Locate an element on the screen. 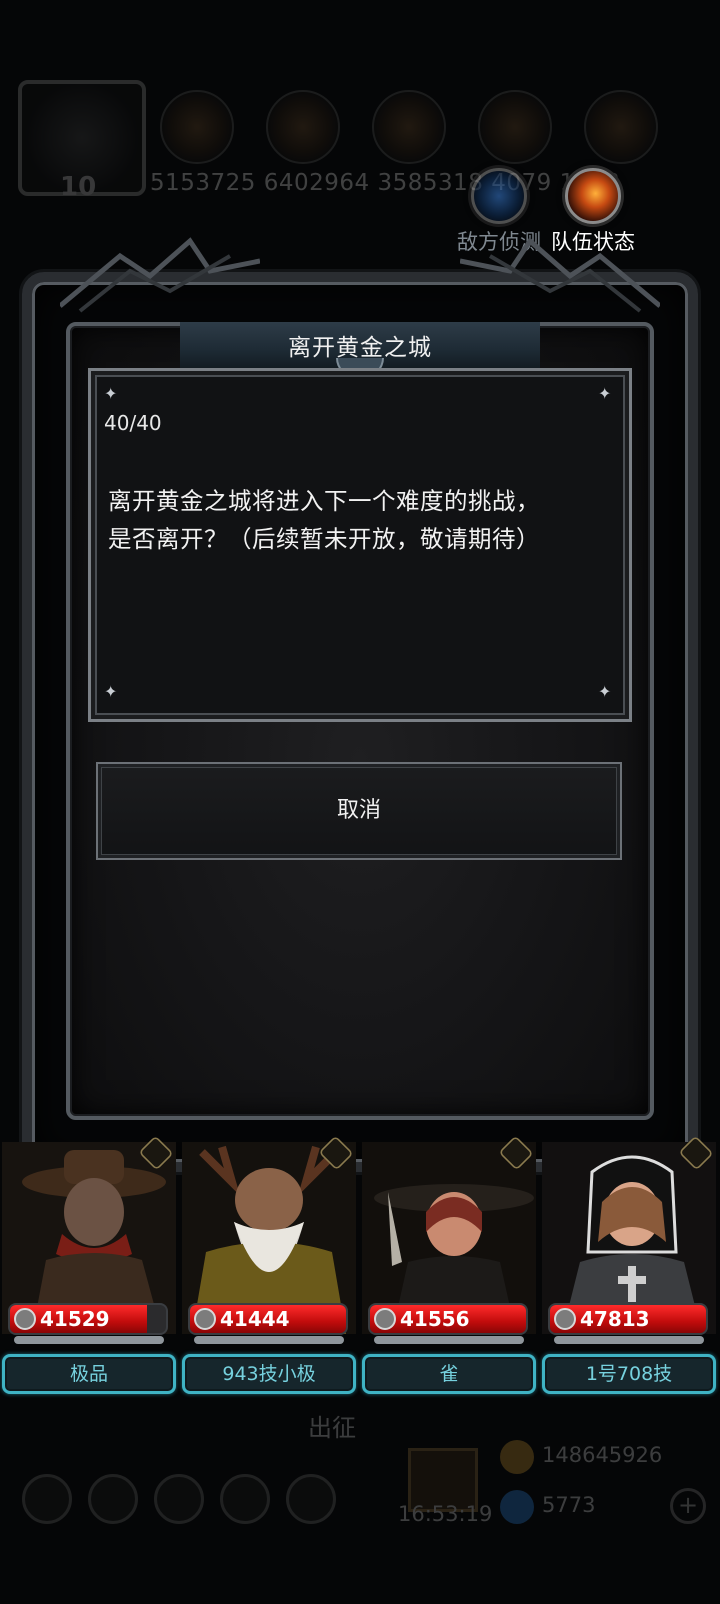 Image resolution: width=720 pixels, height=1604 pixels. player-level: 10 is located at coordinates (78, 187).